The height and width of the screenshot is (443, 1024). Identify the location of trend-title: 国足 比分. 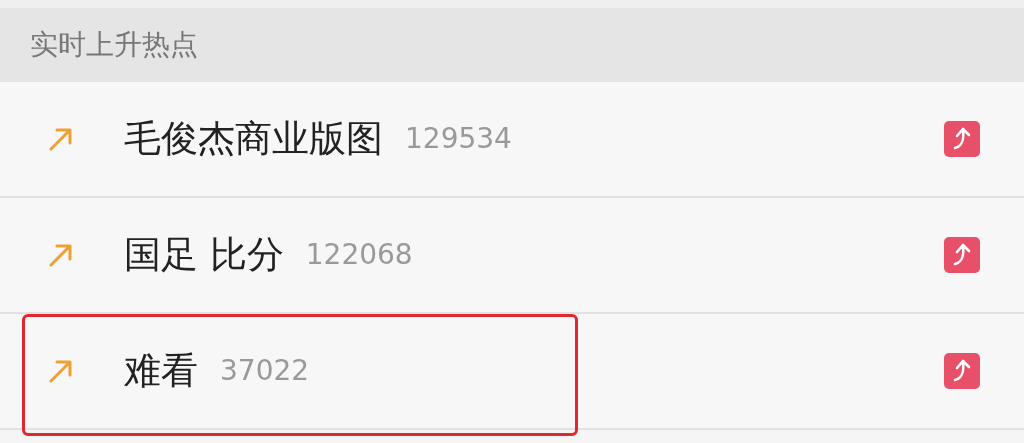
(204, 255).